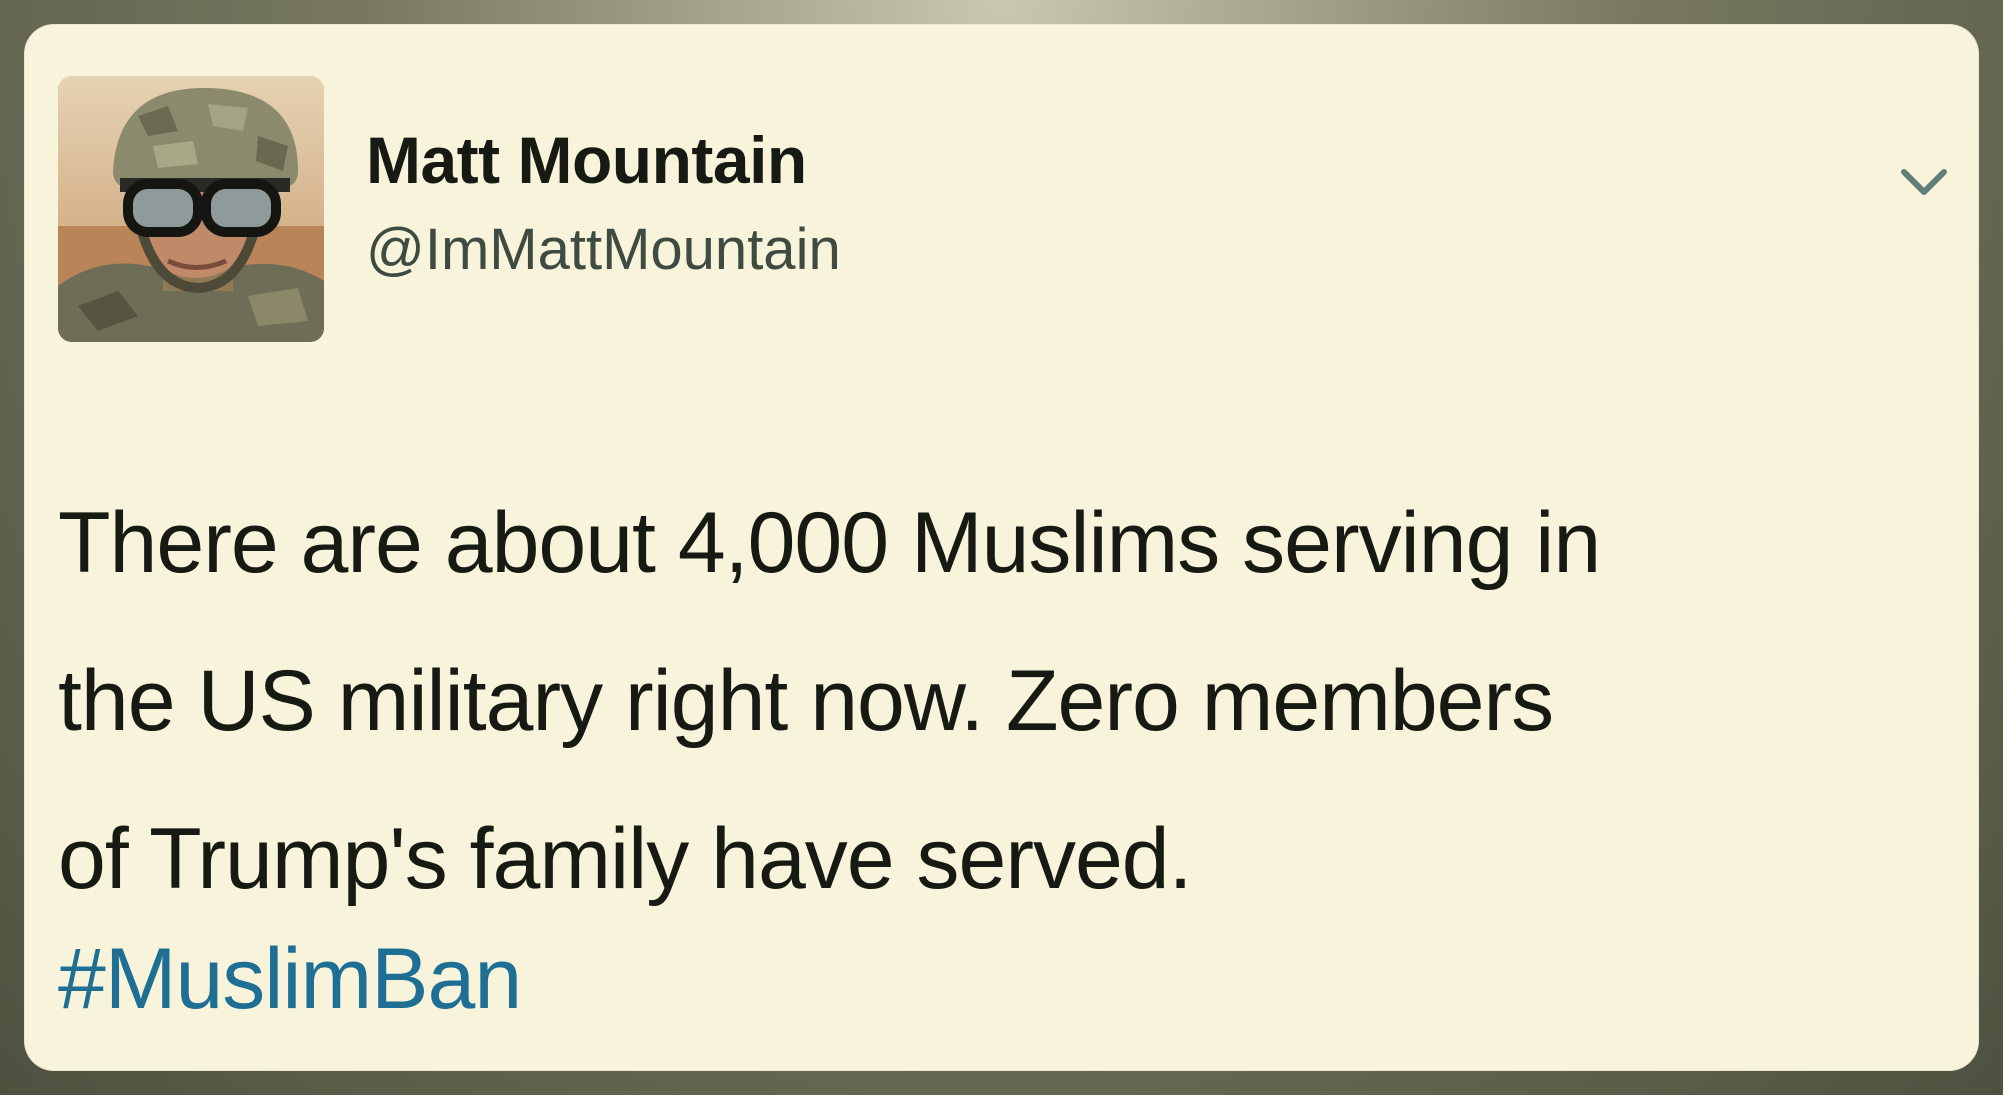 This screenshot has width=2003, height=1095. Describe the element at coordinates (290, 979) in the screenshot. I see `hashtag-link: #MuslimBan` at that location.